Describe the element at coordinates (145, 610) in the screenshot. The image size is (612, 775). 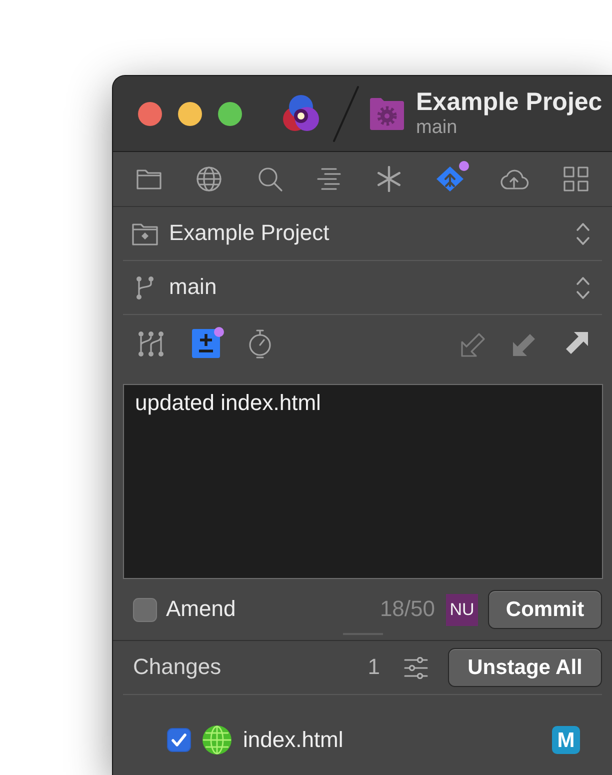
I see `amend-checkbox` at that location.